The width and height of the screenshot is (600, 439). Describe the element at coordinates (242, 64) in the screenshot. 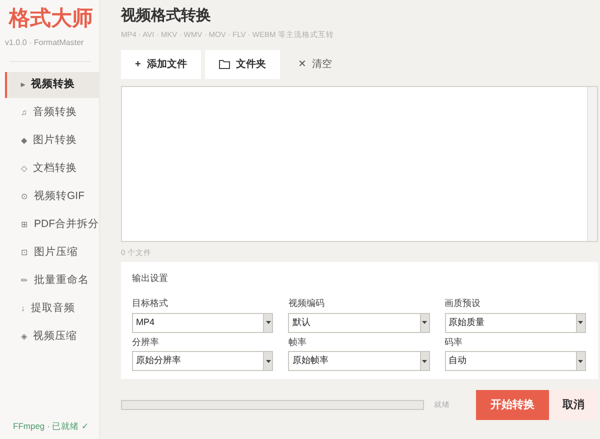

I see `folder-button: 文件夹` at that location.